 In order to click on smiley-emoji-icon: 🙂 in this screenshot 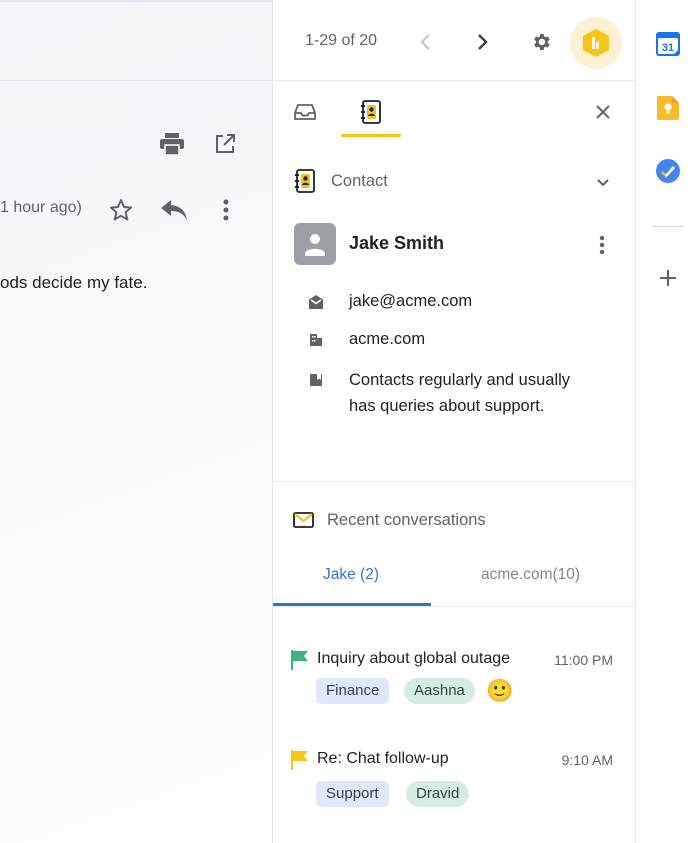, I will do `click(500, 690)`.